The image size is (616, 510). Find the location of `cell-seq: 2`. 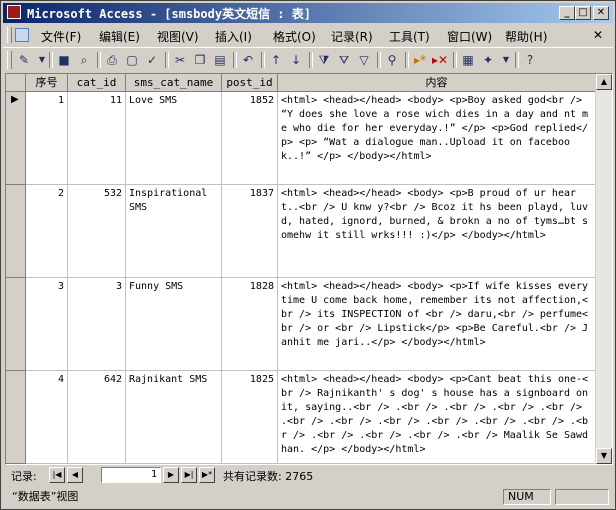

cell-seq: 2 is located at coordinates (47, 231).